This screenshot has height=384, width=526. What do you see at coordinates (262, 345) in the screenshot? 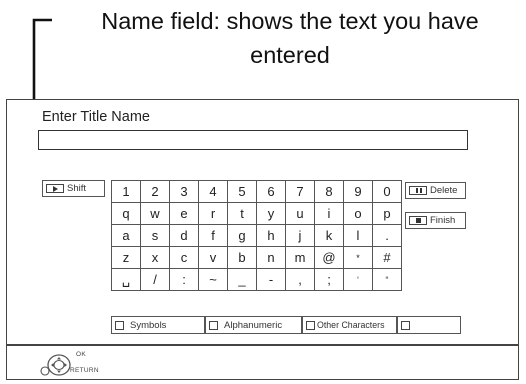
I see `footer-divider` at bounding box center [262, 345].